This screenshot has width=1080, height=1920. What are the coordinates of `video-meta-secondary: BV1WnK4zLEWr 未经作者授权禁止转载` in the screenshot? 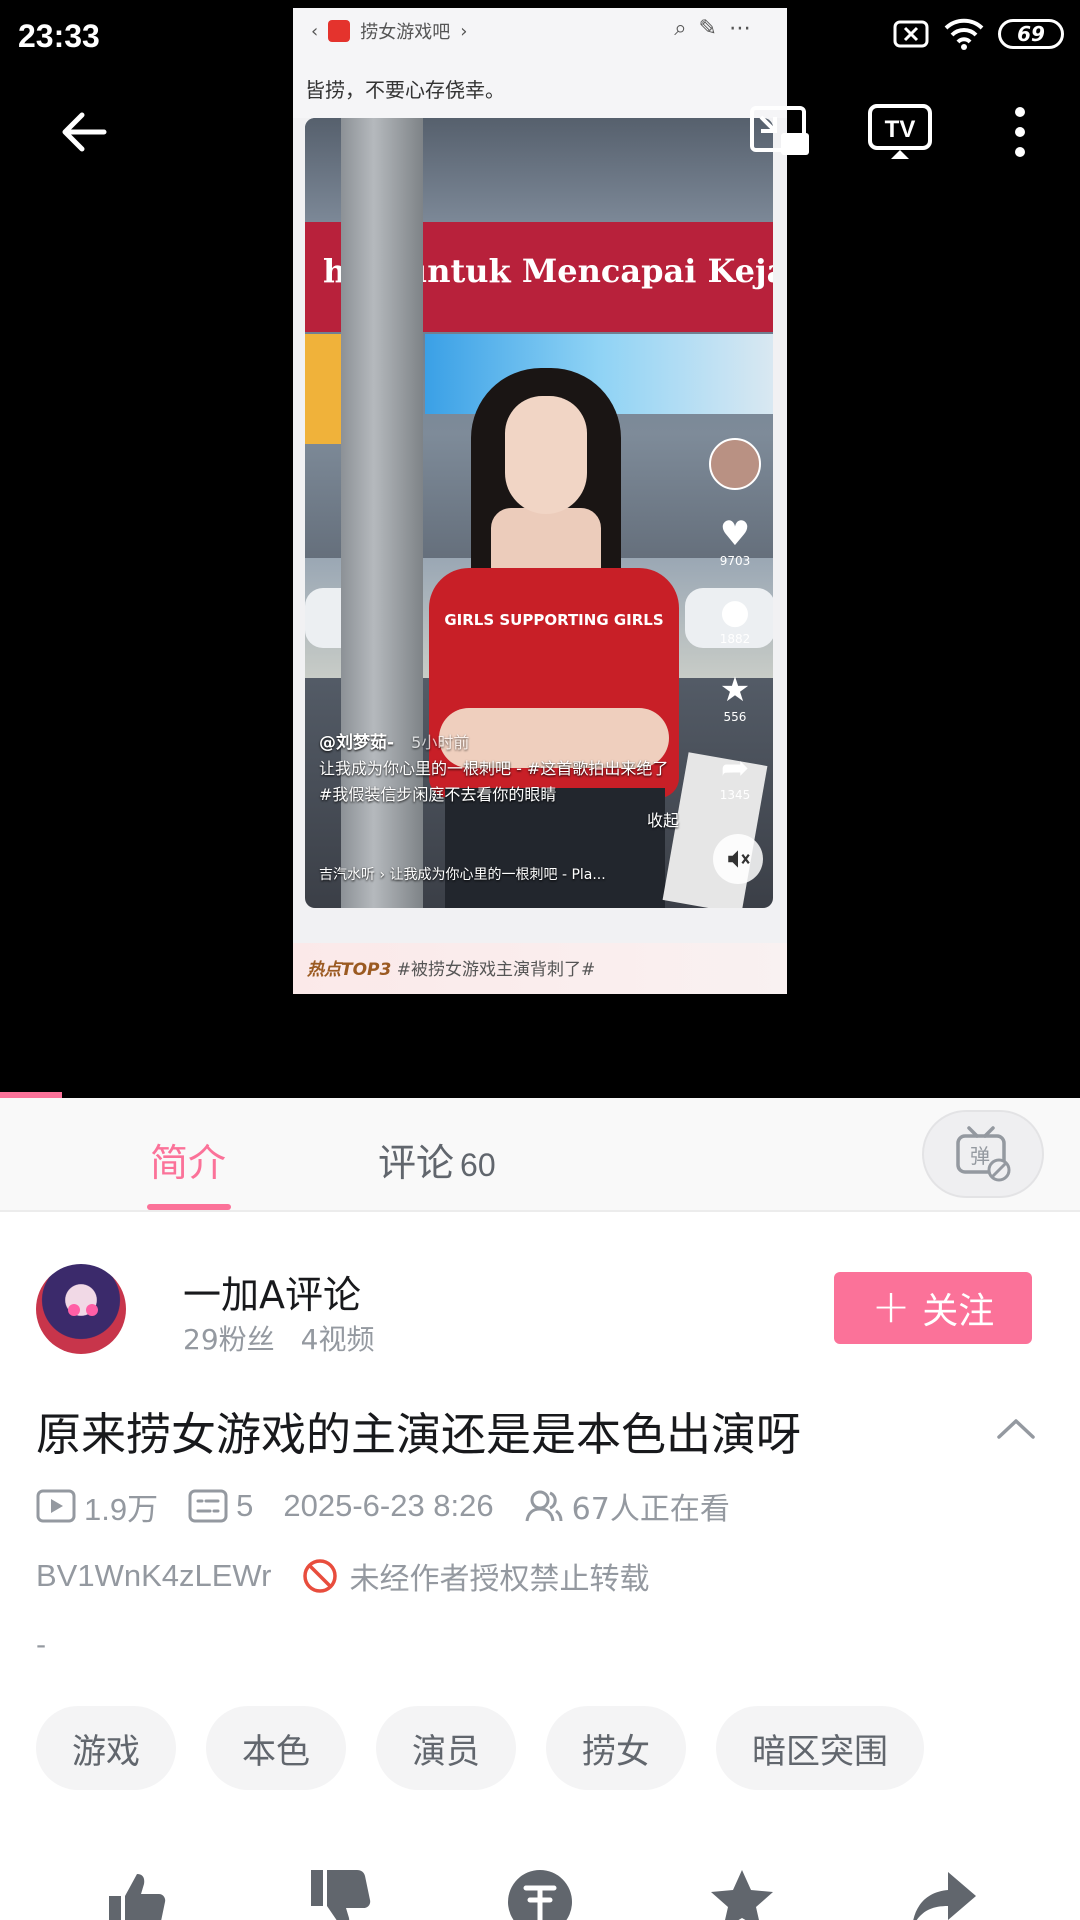 It's located at (342, 1576).